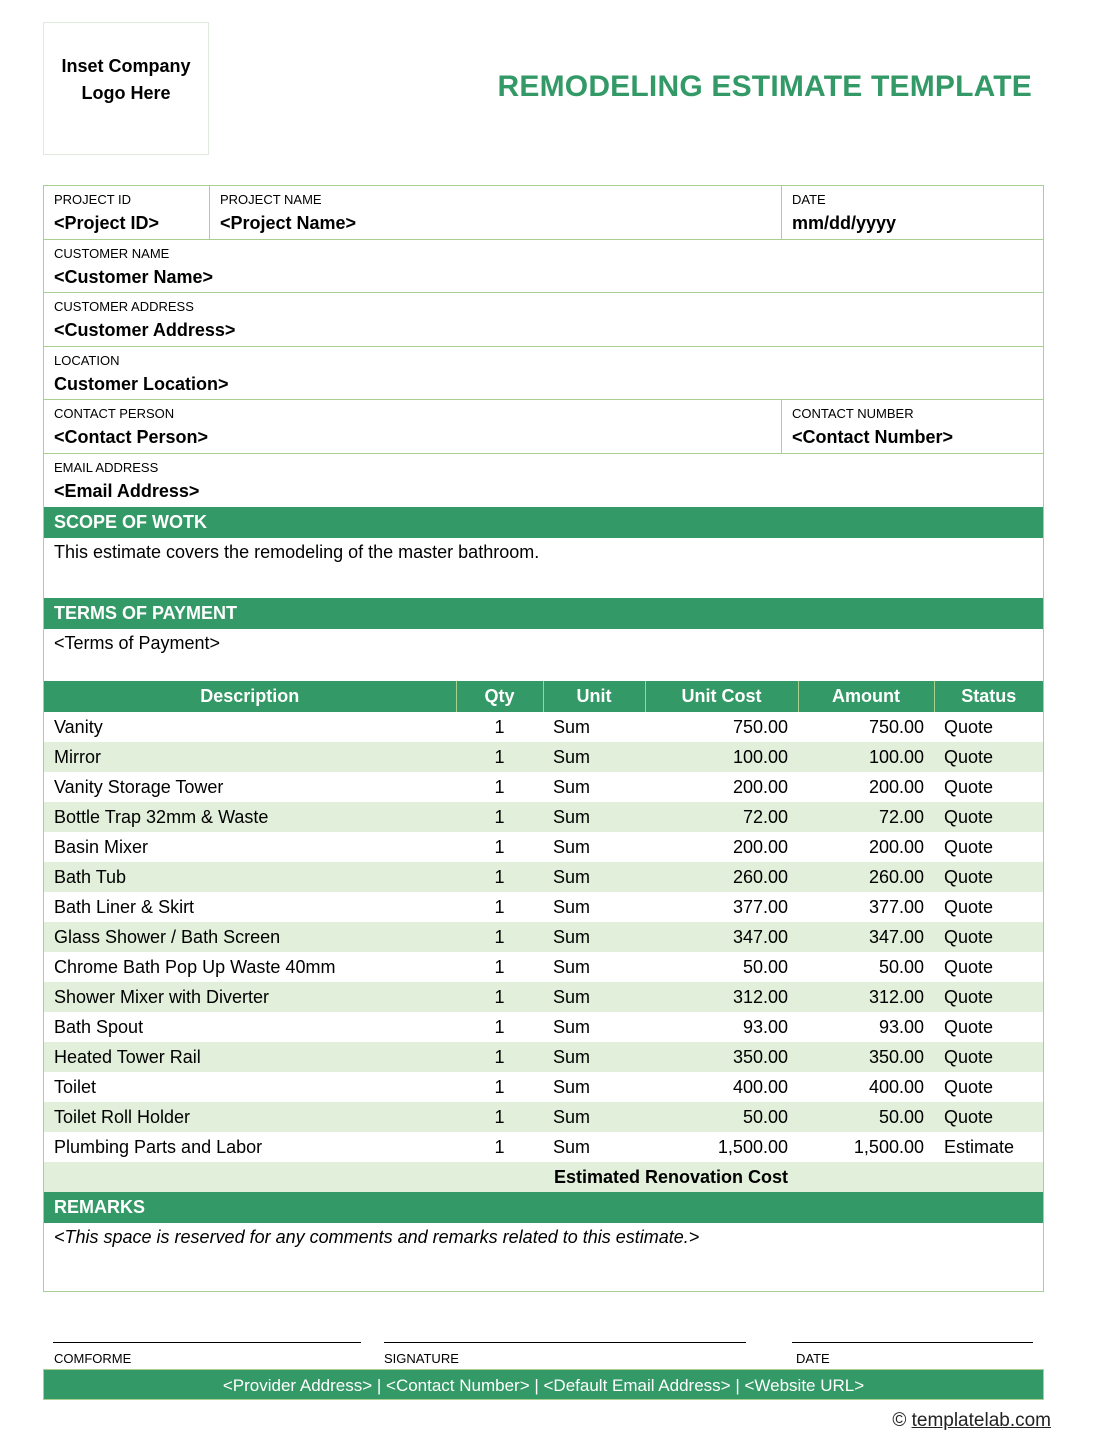 This screenshot has height=1454, width=1116. I want to click on item-description: Bath Tub, so click(250, 877).